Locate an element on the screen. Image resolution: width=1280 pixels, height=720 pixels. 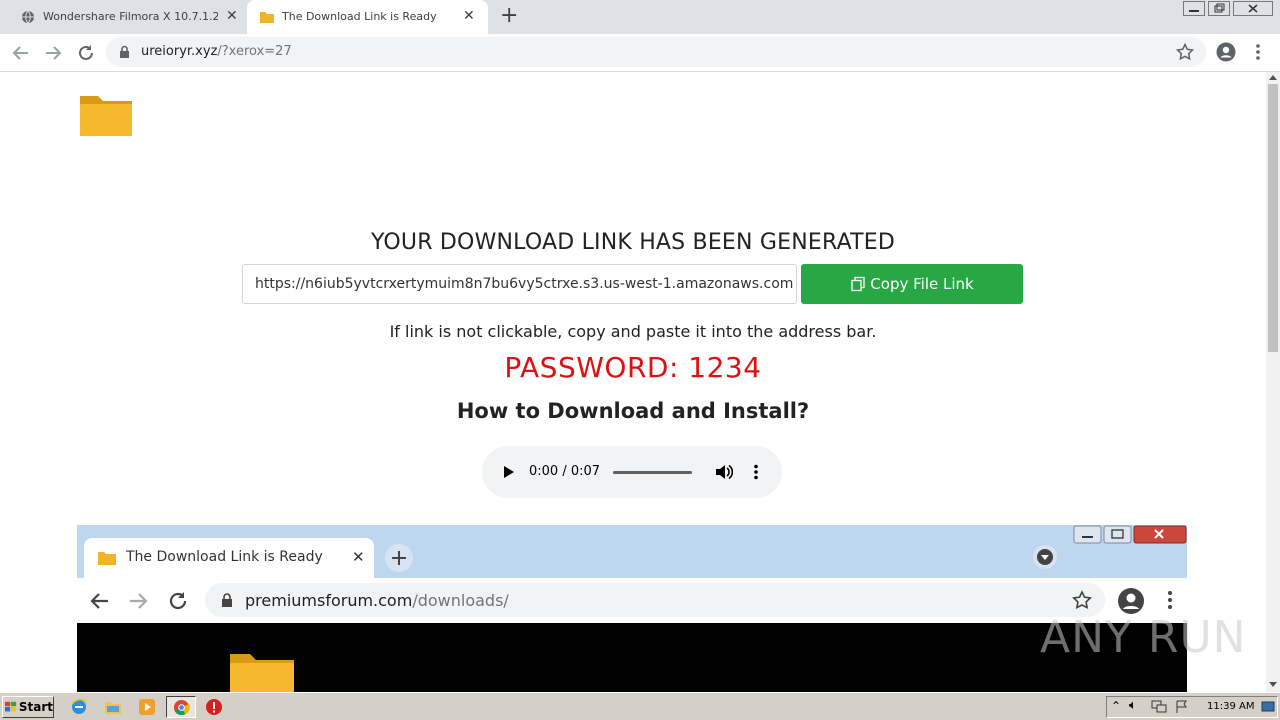
howto-heading: How to Download and Install? is located at coordinates (633, 411).